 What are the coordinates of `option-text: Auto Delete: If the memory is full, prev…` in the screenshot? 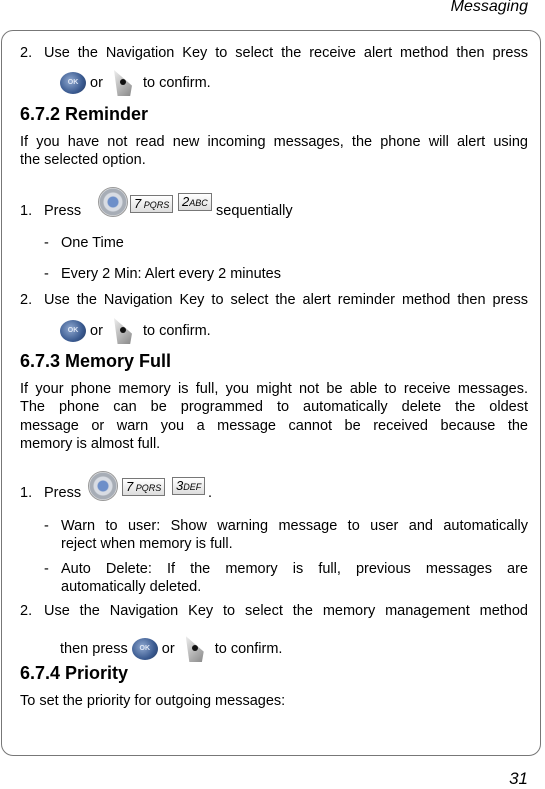 It's located at (294, 569).